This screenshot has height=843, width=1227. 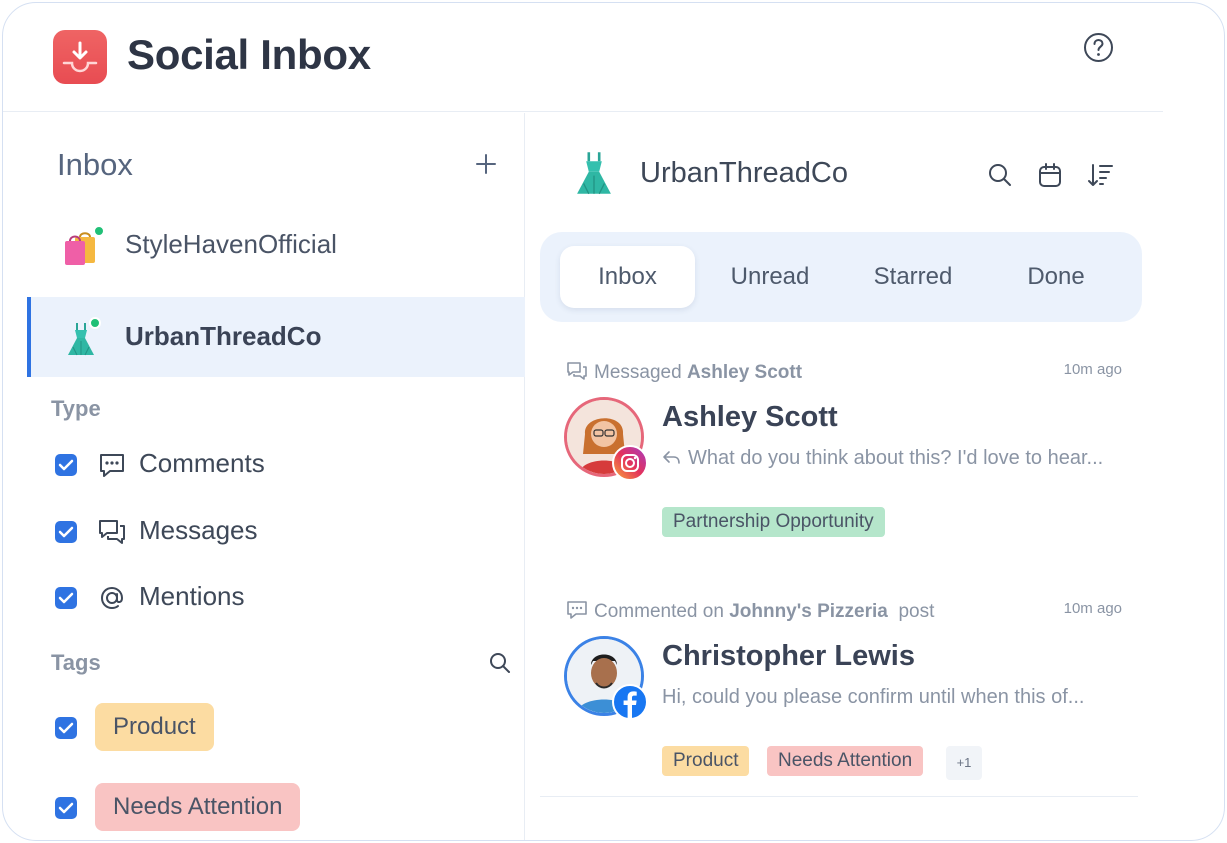 I want to click on sidebar-title: Inbox, so click(x=95, y=164).